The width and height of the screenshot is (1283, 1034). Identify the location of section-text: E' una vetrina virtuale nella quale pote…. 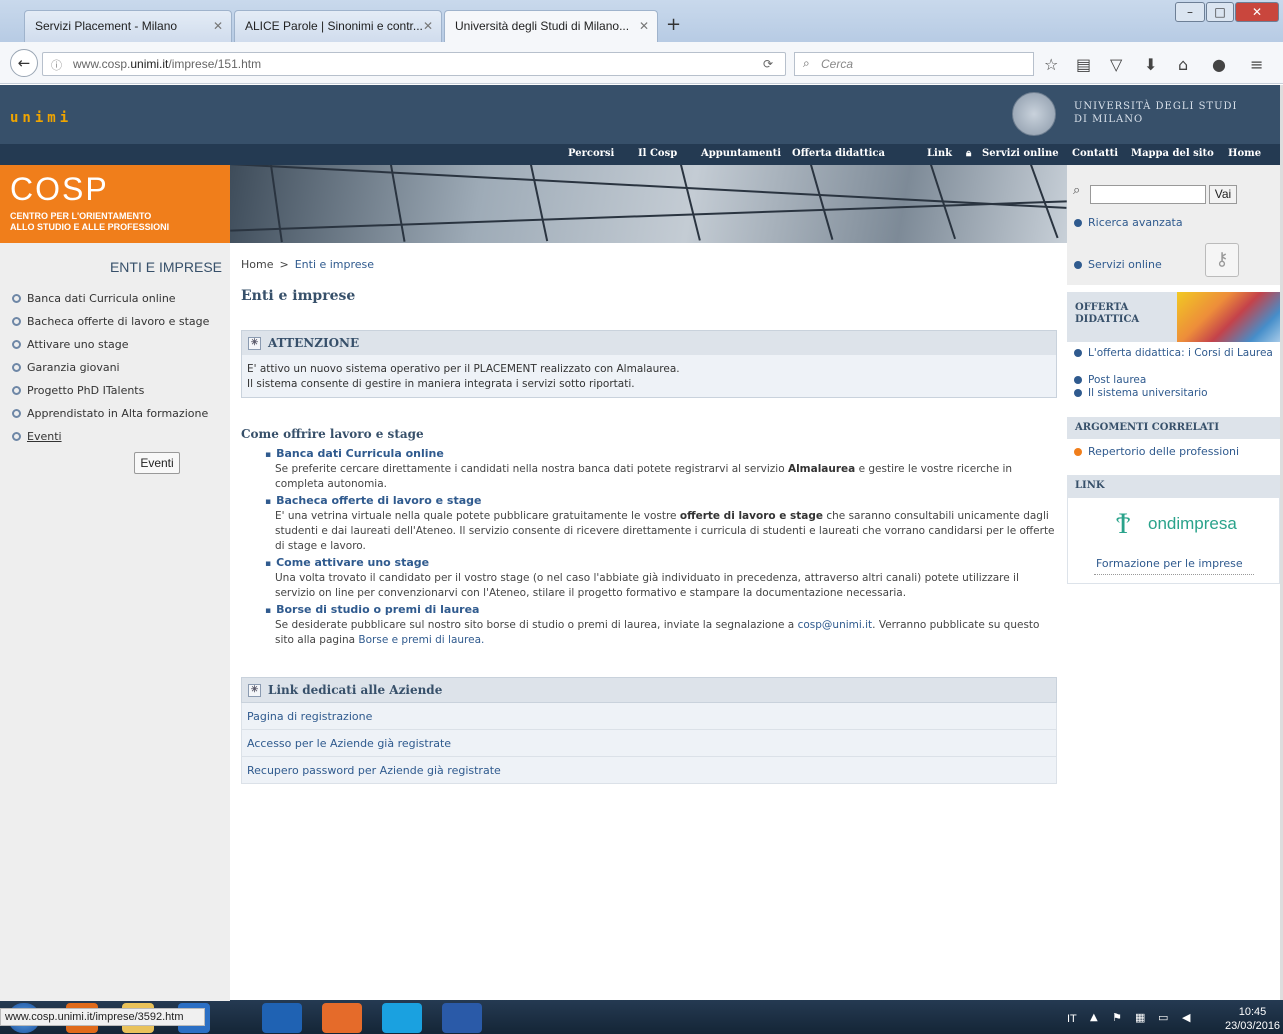
(665, 531).